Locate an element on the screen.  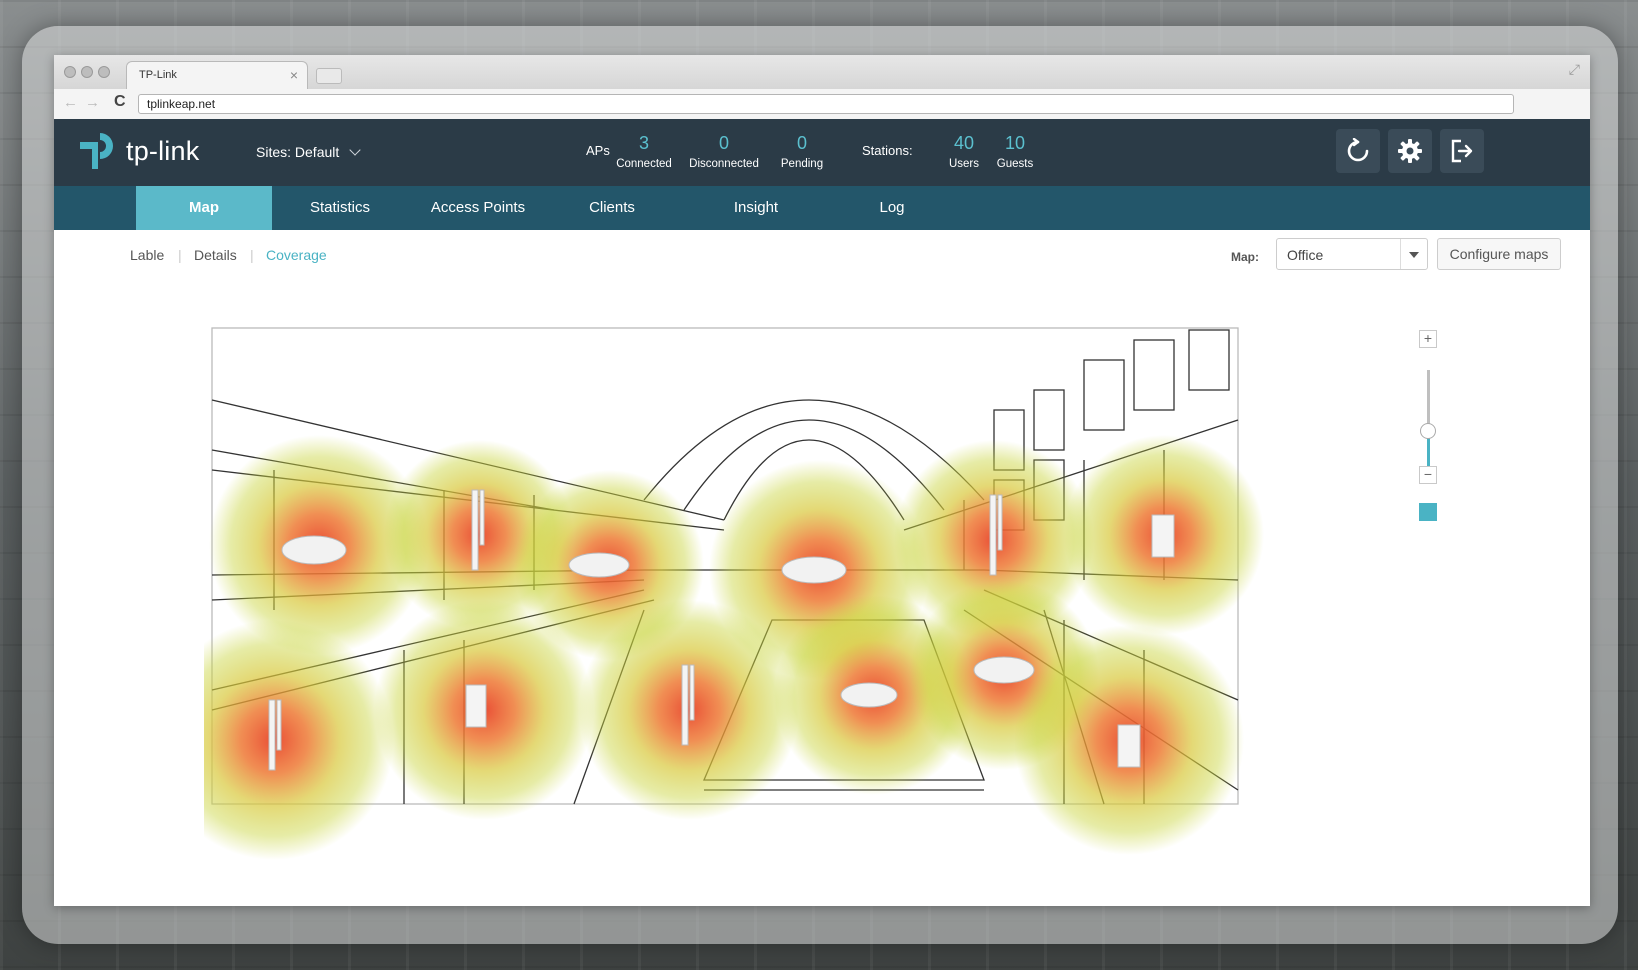
zoom-in-button: + is located at coordinates (1428, 339).